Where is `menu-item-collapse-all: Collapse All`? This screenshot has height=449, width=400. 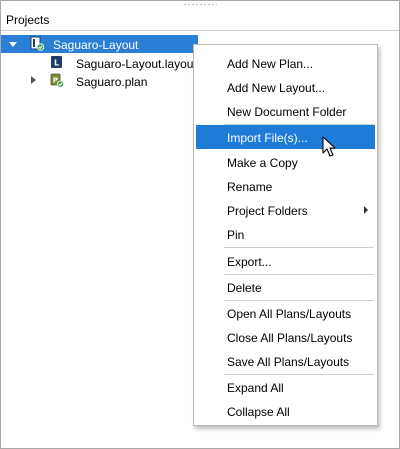 menu-item-collapse-all: Collapse All is located at coordinates (285, 411).